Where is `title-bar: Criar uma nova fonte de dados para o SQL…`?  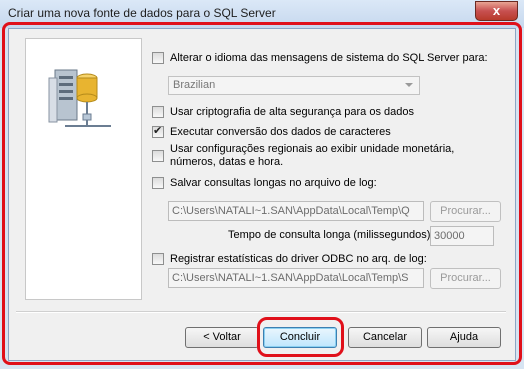
title-bar: Criar uma nova fonte de dados para o SQL… is located at coordinates (262, 14).